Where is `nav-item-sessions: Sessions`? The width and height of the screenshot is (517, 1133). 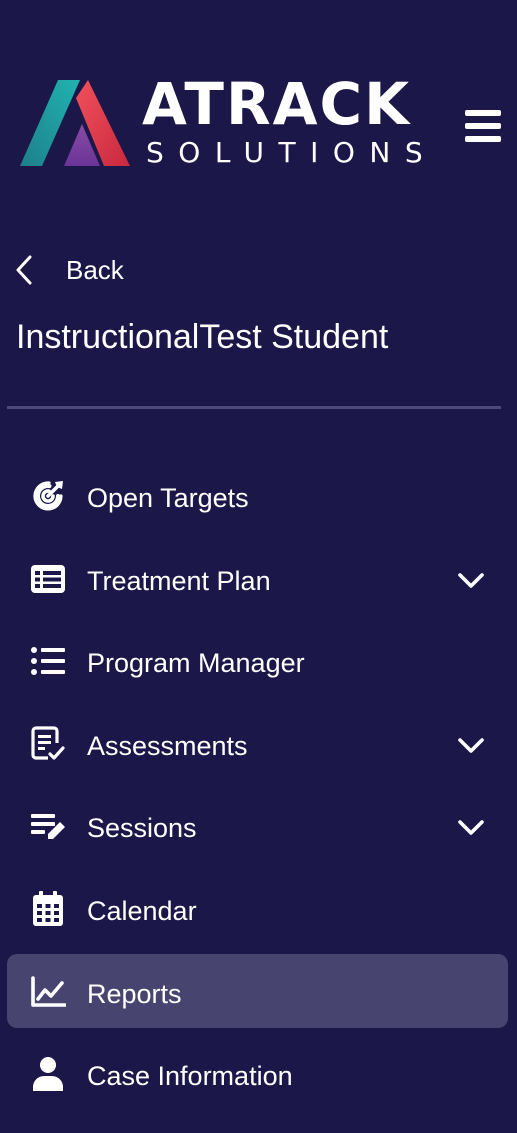 nav-item-sessions: Sessions is located at coordinates (257, 825).